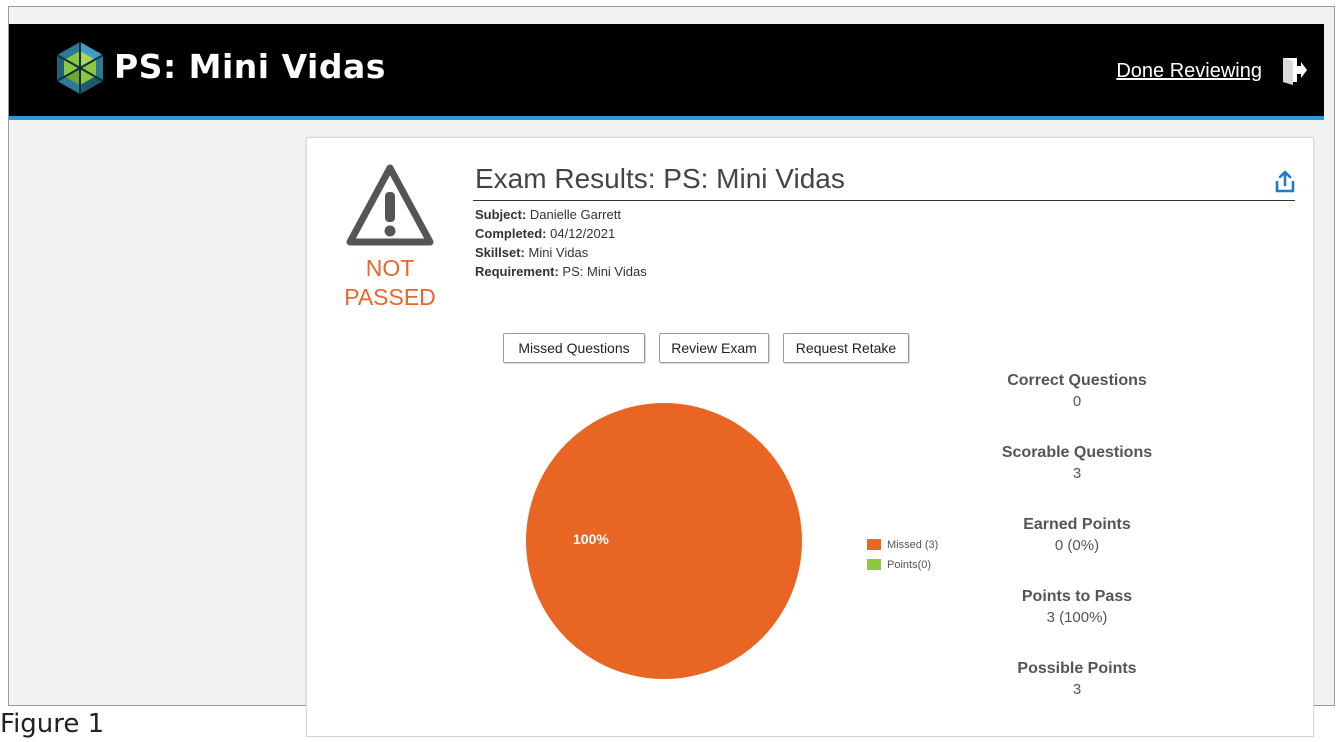 This screenshot has height=742, width=1338. What do you see at coordinates (548, 214) in the screenshot?
I see `meta-subject: Subject: Danielle Garrett` at bounding box center [548, 214].